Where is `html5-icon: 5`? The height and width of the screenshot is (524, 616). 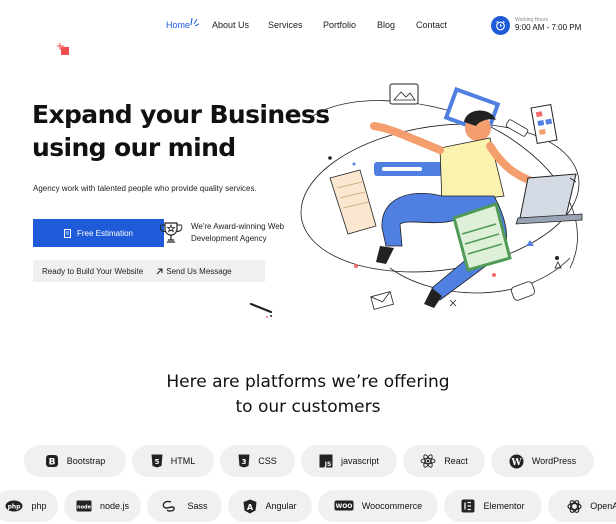
html5-icon: 5 is located at coordinates (157, 461).